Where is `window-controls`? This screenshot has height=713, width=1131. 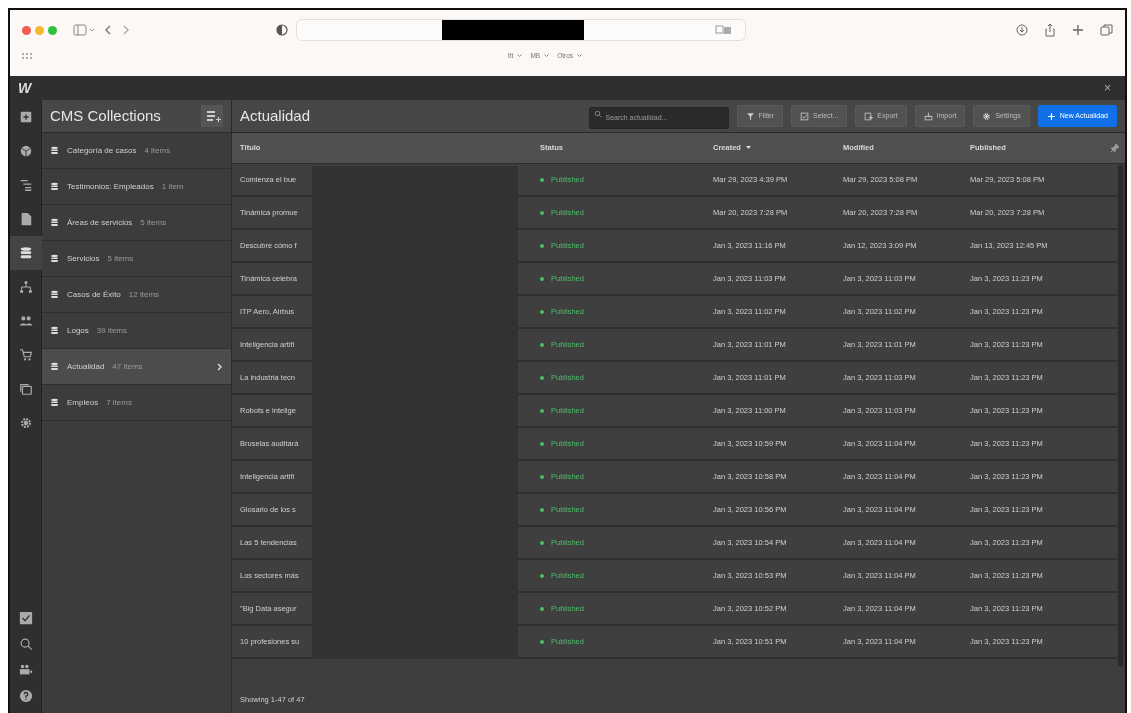
window-controls is located at coordinates (39, 30).